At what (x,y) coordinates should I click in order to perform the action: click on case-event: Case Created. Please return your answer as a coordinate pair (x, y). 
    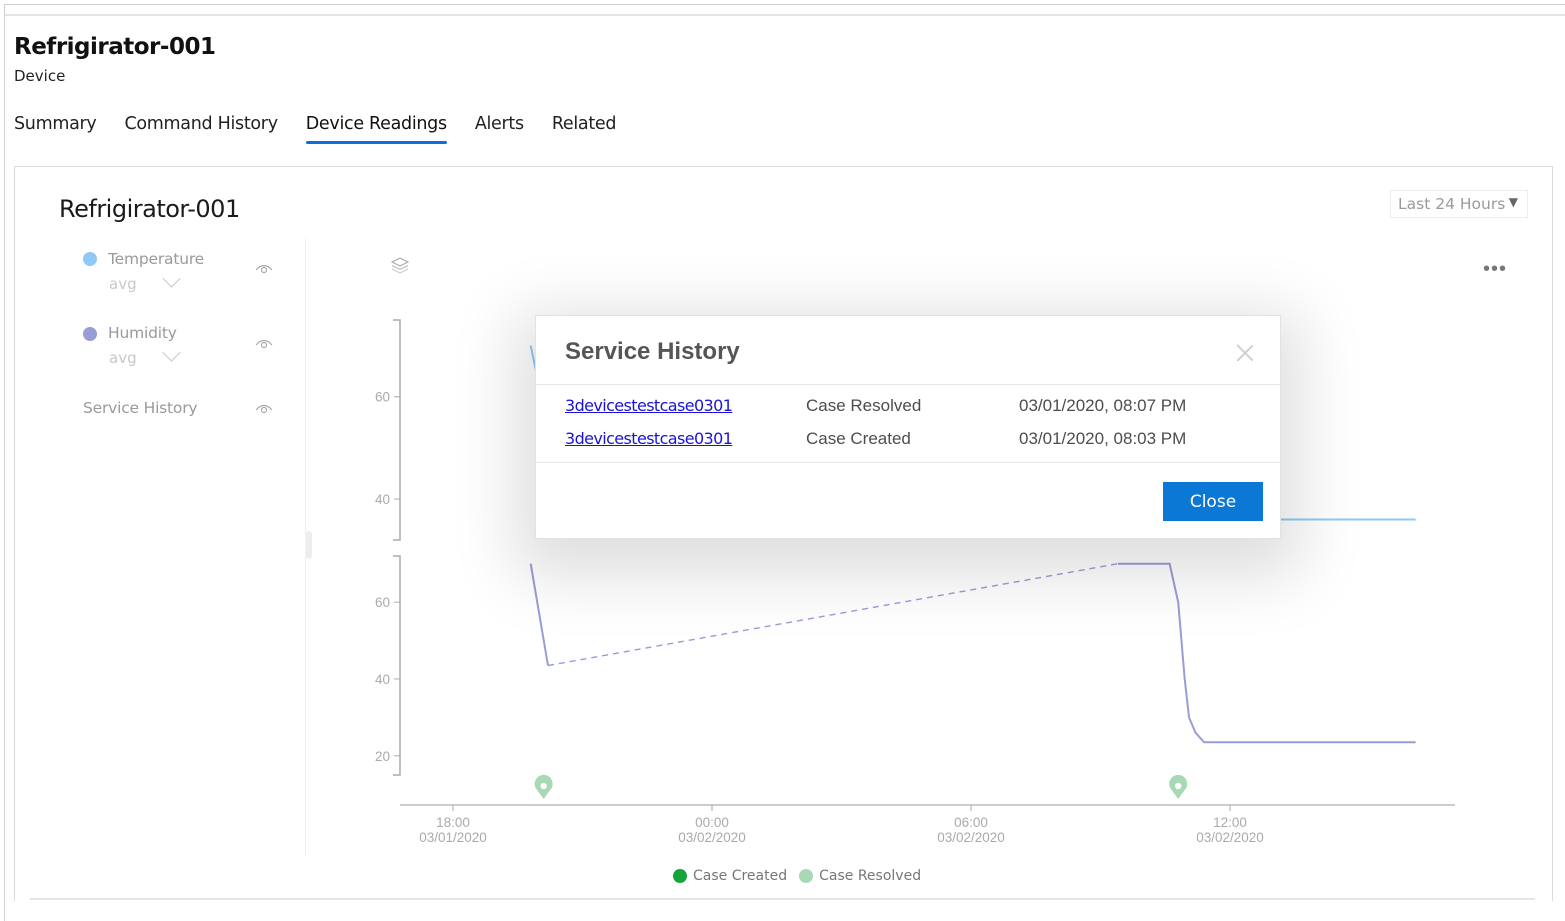
    Looking at the image, I should click on (858, 438).